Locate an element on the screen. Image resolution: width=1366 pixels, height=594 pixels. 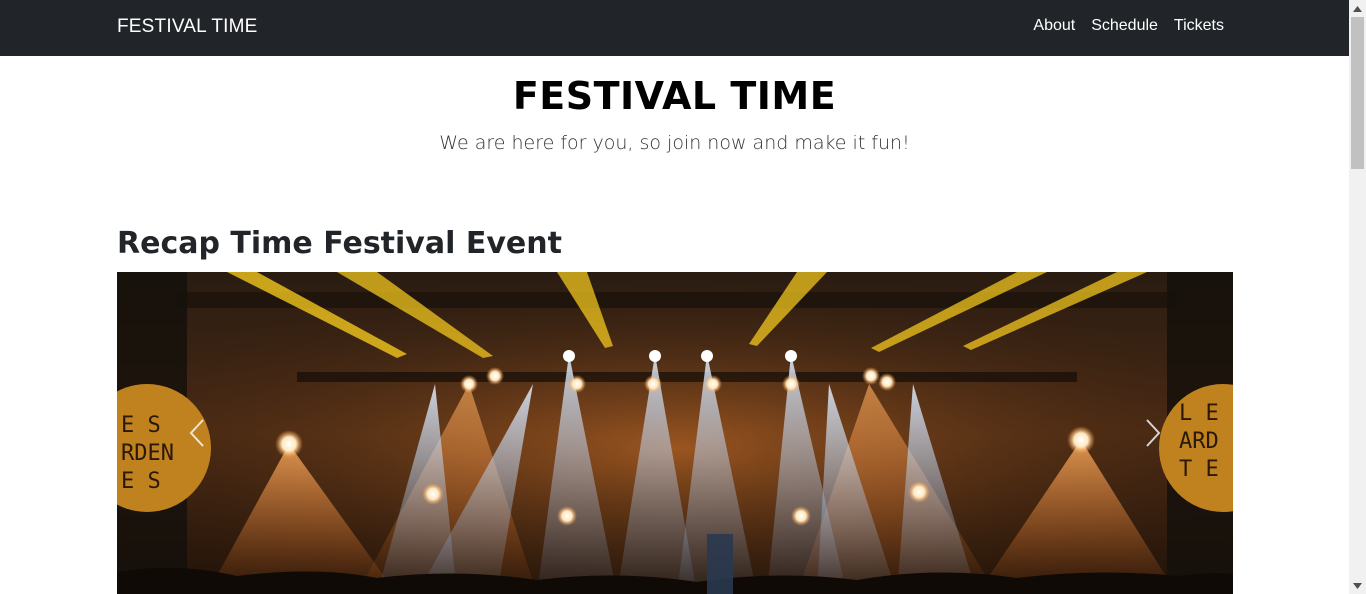
navbar-brand: FESTIVAL TIME is located at coordinates (187, 27).